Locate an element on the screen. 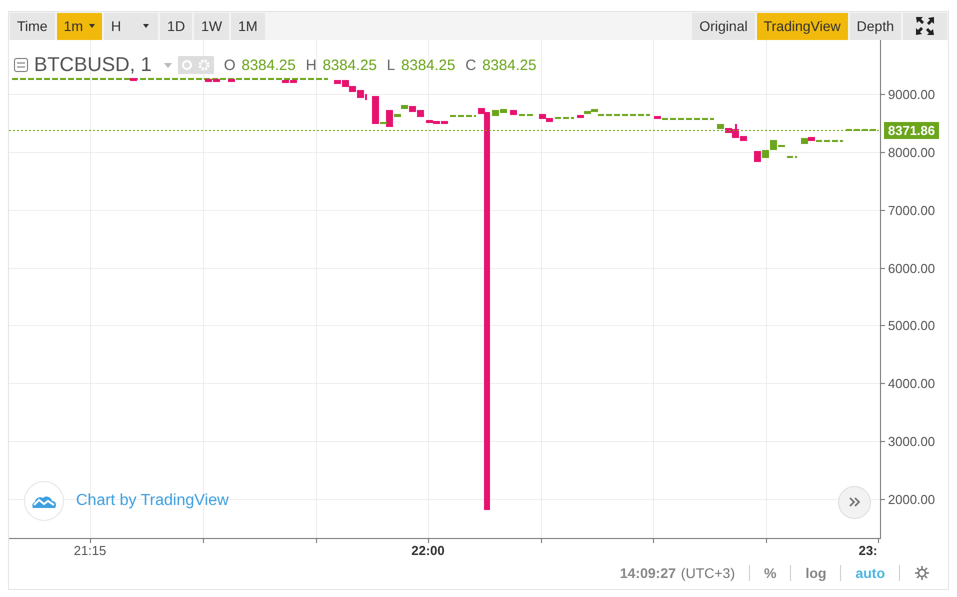 Image resolution: width=957 pixels, height=597 pixels. fullscreen-button is located at coordinates (925, 26).